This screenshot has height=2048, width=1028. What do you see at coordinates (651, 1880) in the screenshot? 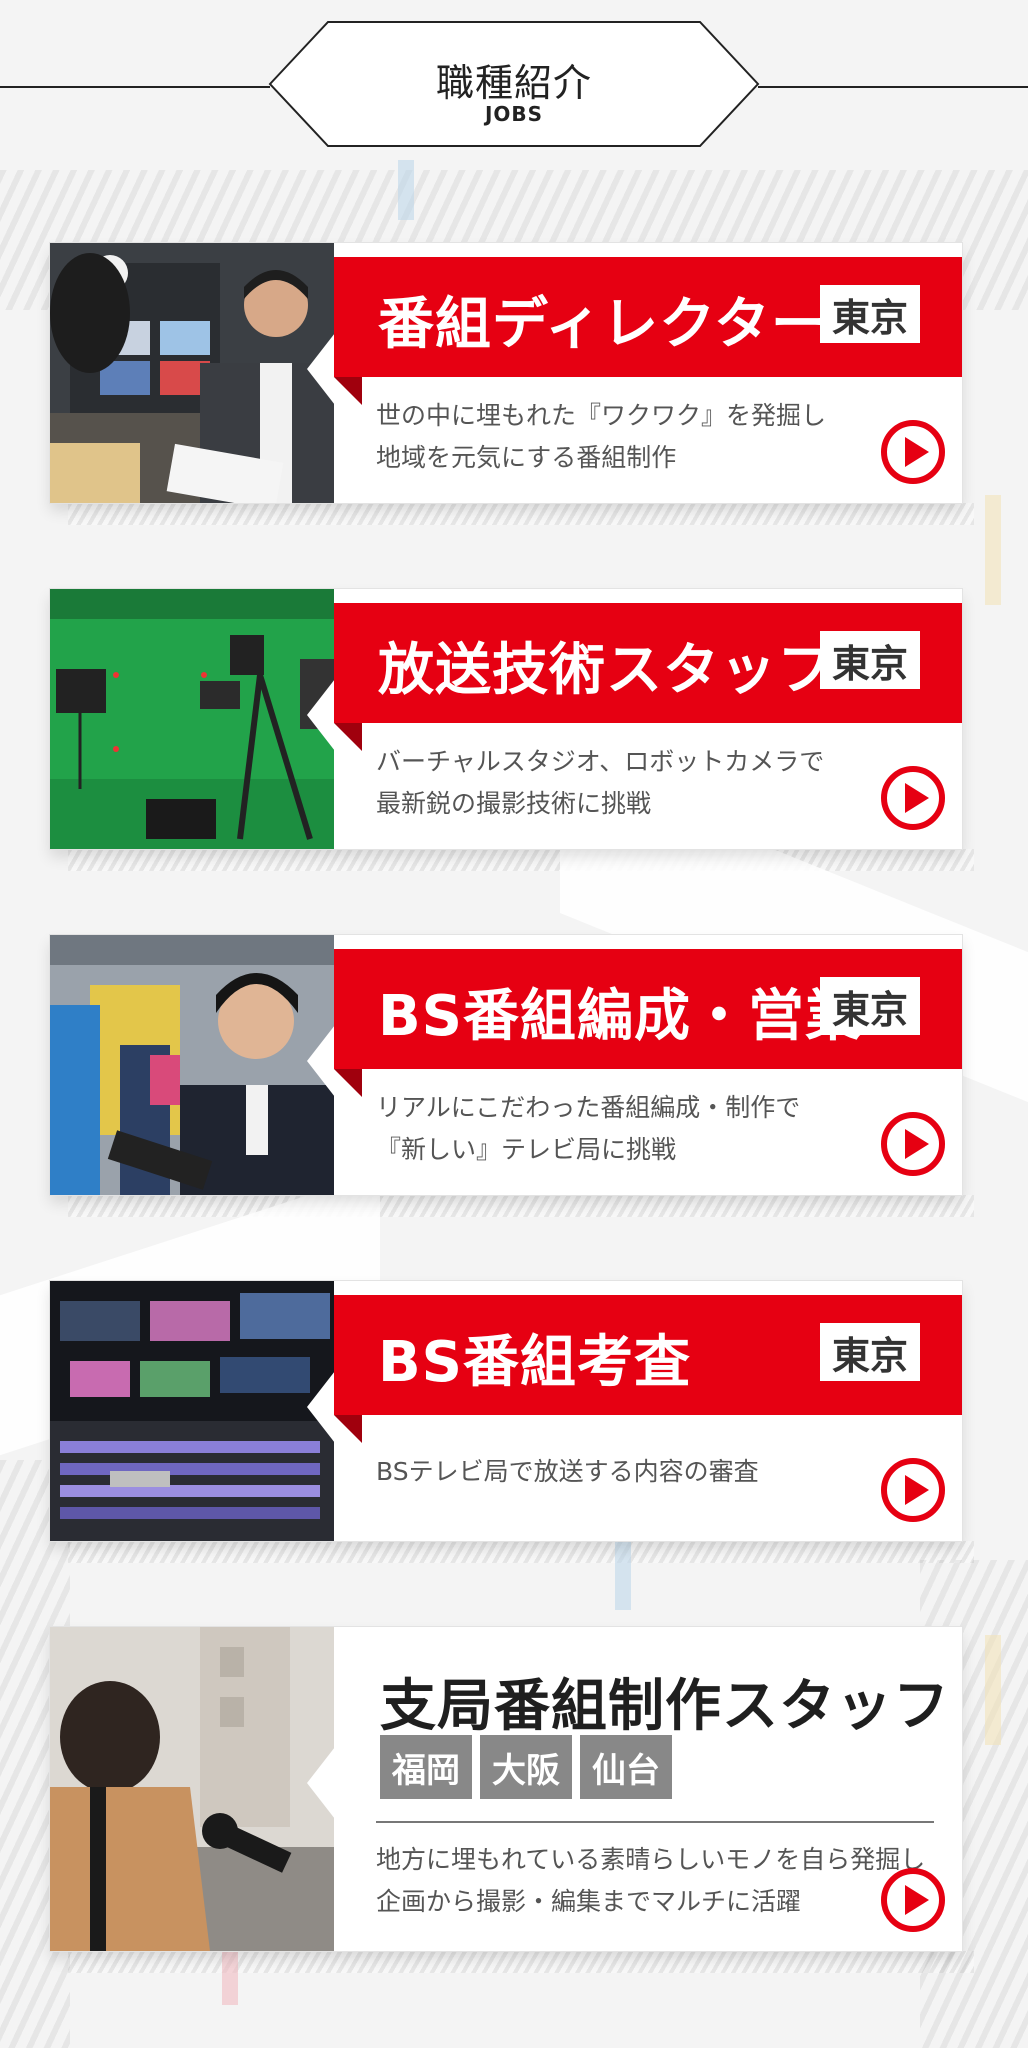
I see `job-description: 地方に埋もれている素晴らしいモノを自ら発掘し 企画から撮影・編集までマルチに活躍` at bounding box center [651, 1880].